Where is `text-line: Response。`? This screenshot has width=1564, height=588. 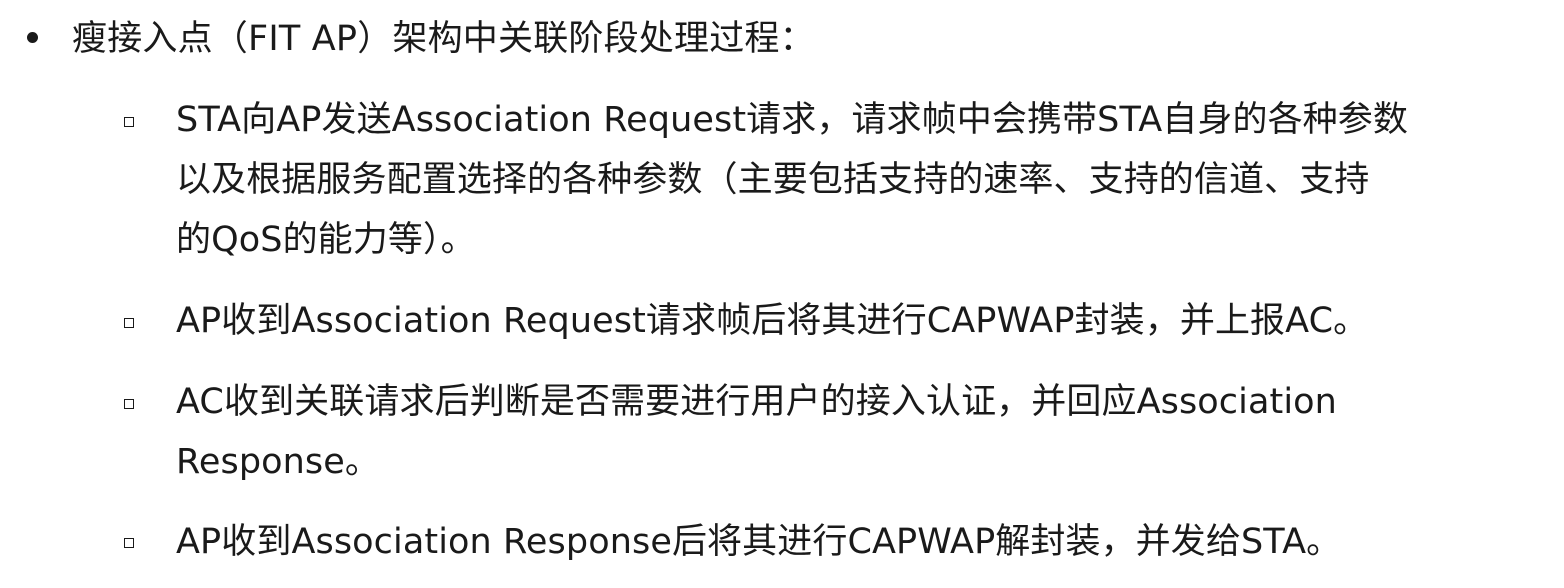
text-line: Response。 is located at coordinates (278, 462).